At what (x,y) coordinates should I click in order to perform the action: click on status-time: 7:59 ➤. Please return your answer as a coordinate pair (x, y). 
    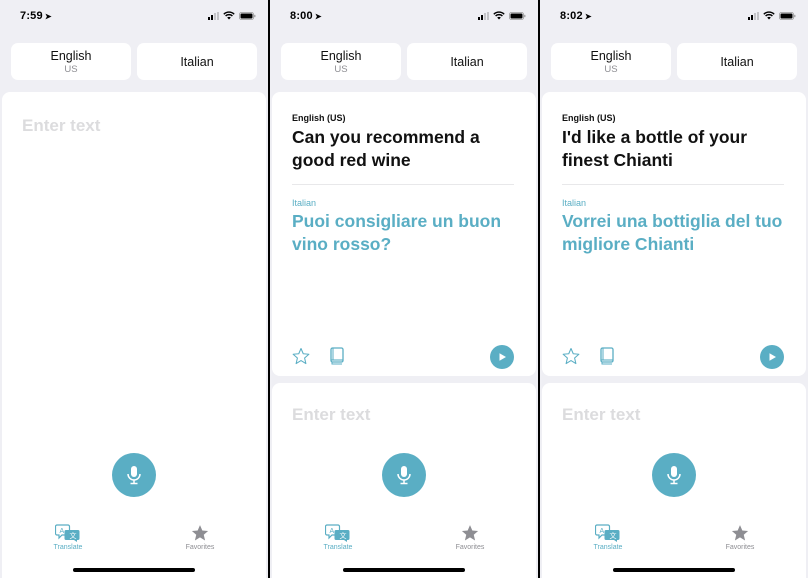
    Looking at the image, I should click on (36, 16).